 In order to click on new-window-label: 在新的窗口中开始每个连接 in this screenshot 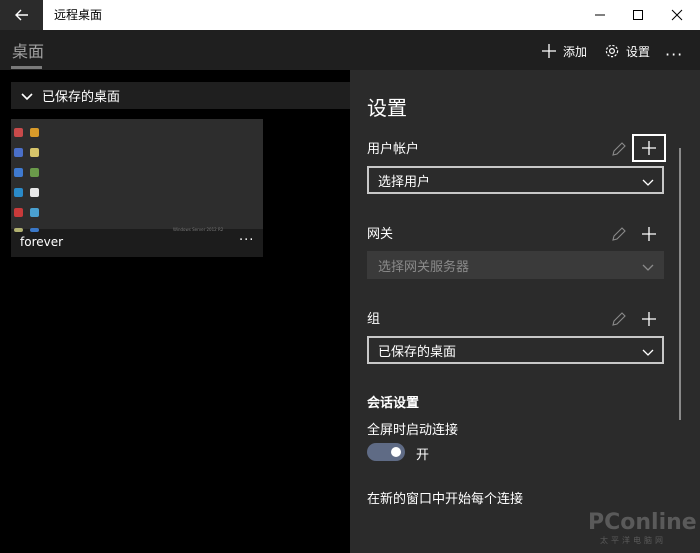, I will do `click(445, 499)`.